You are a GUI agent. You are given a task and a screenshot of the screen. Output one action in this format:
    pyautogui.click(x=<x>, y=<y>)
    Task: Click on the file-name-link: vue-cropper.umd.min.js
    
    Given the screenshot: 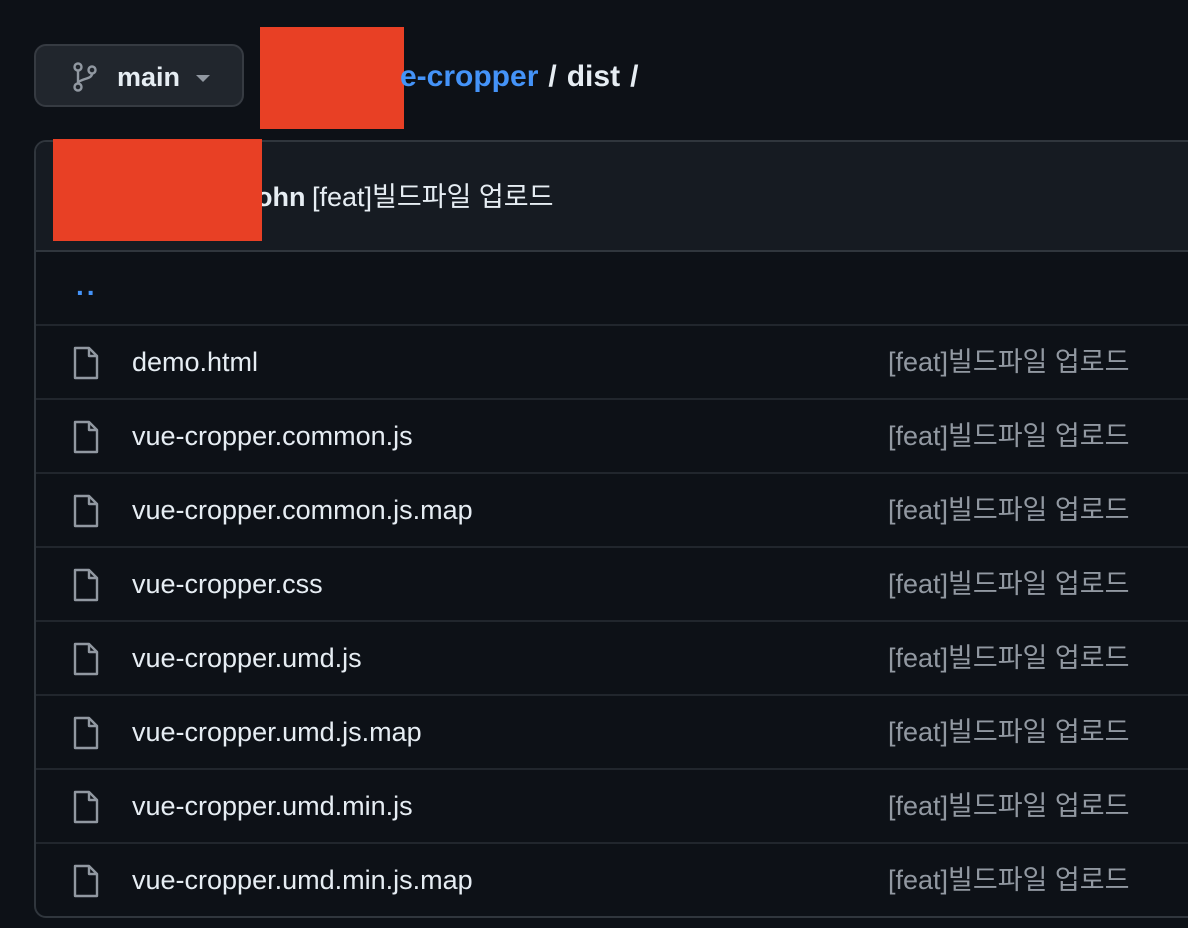 What is the action you would take?
    pyautogui.click(x=272, y=806)
    